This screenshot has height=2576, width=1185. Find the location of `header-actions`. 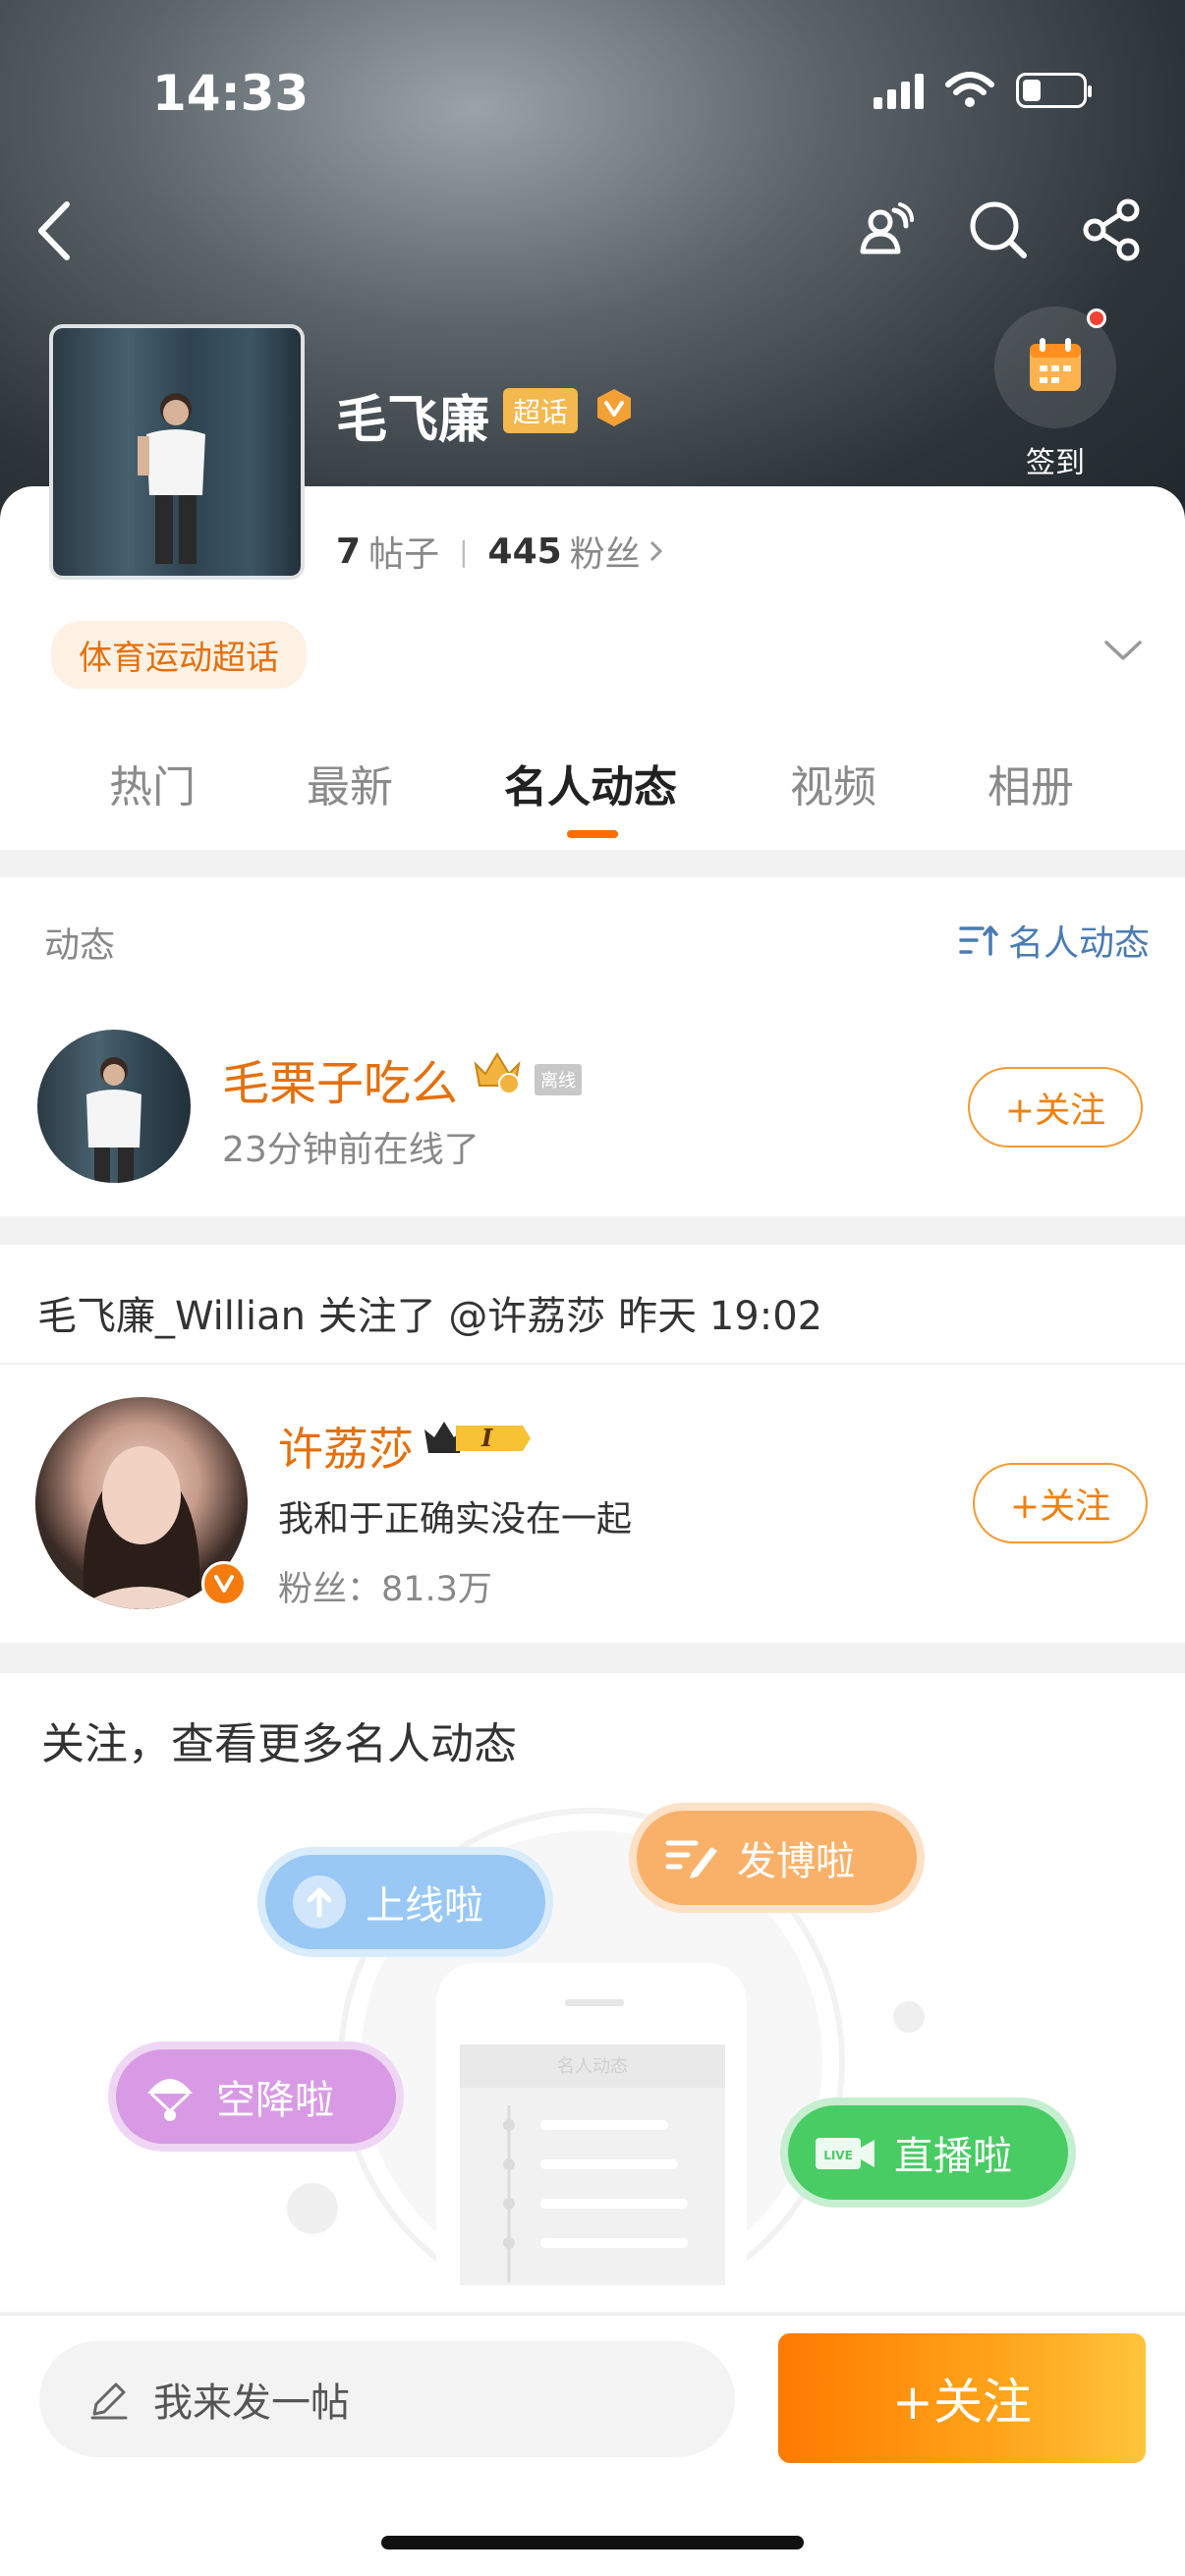

header-actions is located at coordinates (999, 229).